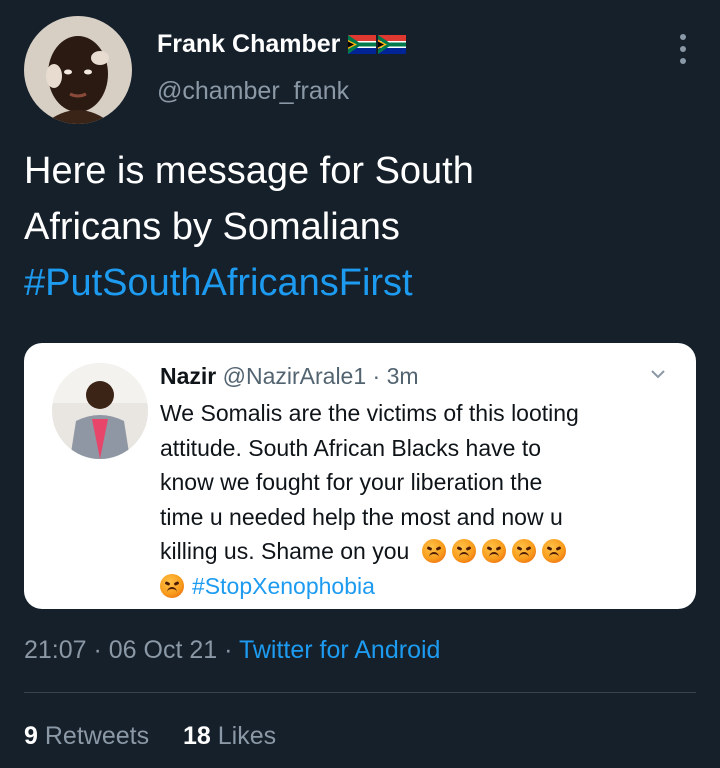 The image size is (720, 768). What do you see at coordinates (360, 692) in the screenshot?
I see `divider` at bounding box center [360, 692].